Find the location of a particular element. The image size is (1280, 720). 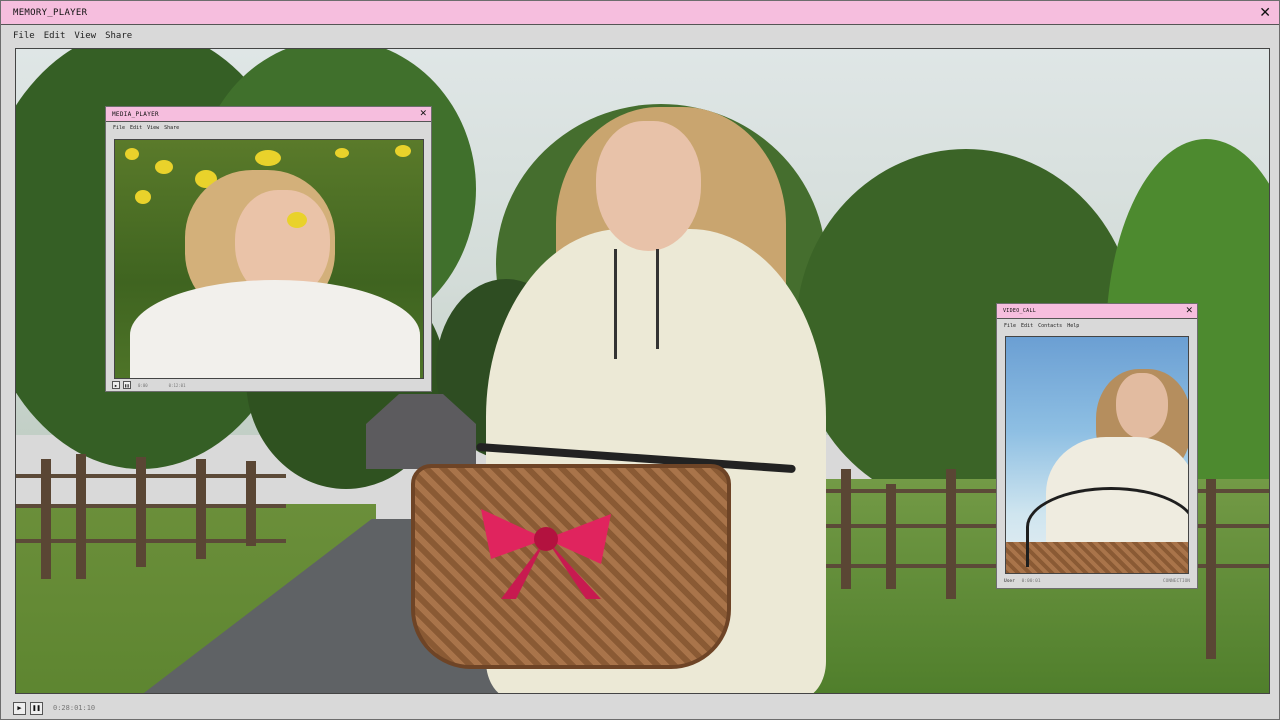

media-menubar: File Edit View Share is located at coordinates (268, 127).